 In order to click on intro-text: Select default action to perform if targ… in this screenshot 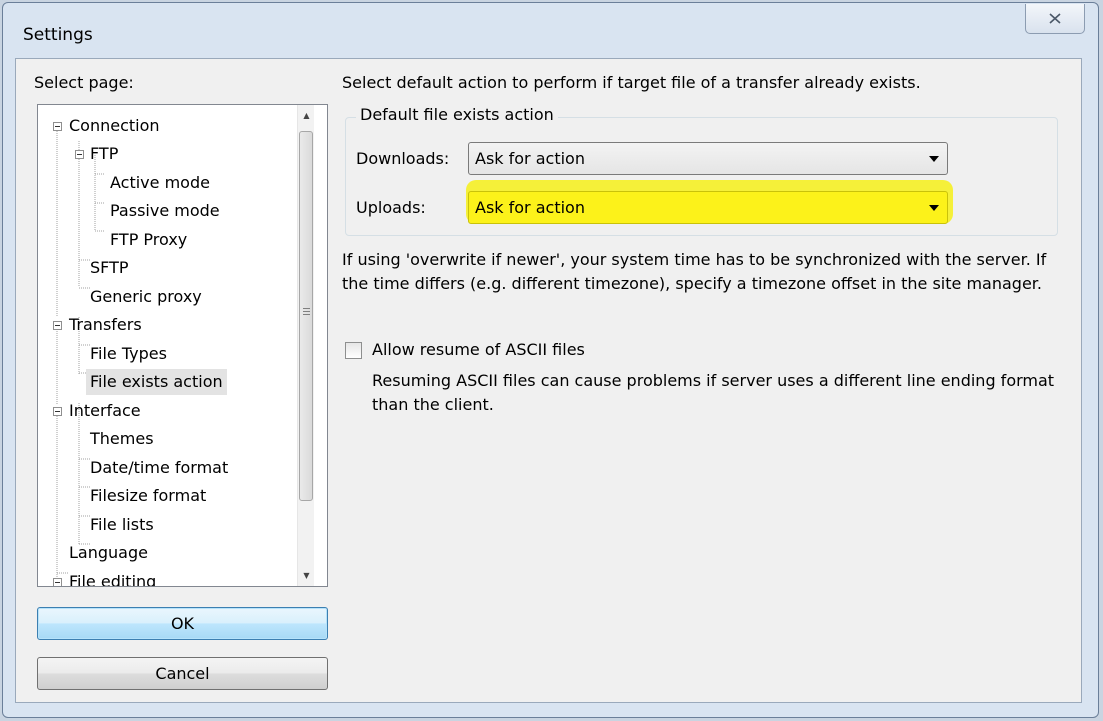, I will do `click(631, 82)`.